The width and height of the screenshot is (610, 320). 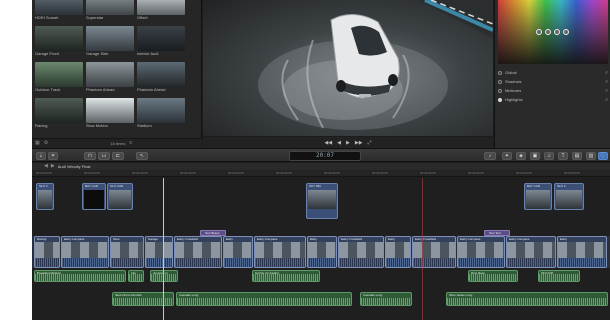 I want to click on correction-row-global: Global ↺, so click(x=553, y=72).